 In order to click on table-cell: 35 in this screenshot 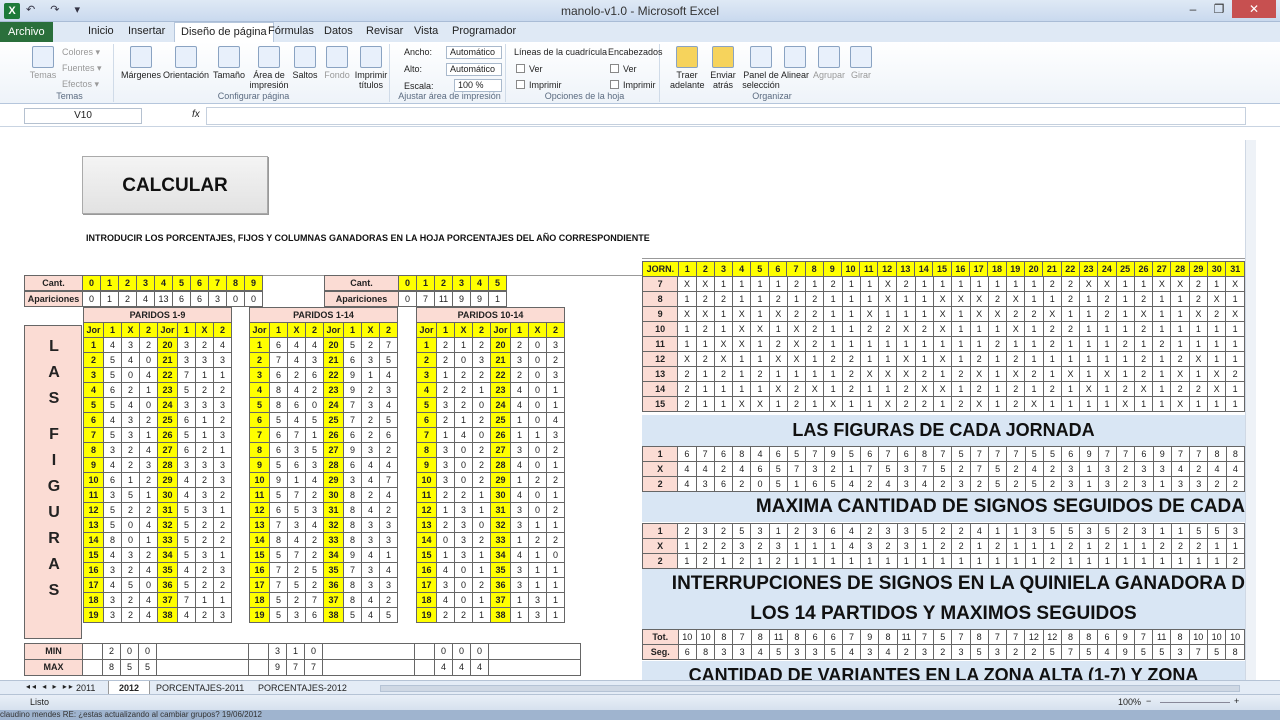, I will do `click(167, 570)`.